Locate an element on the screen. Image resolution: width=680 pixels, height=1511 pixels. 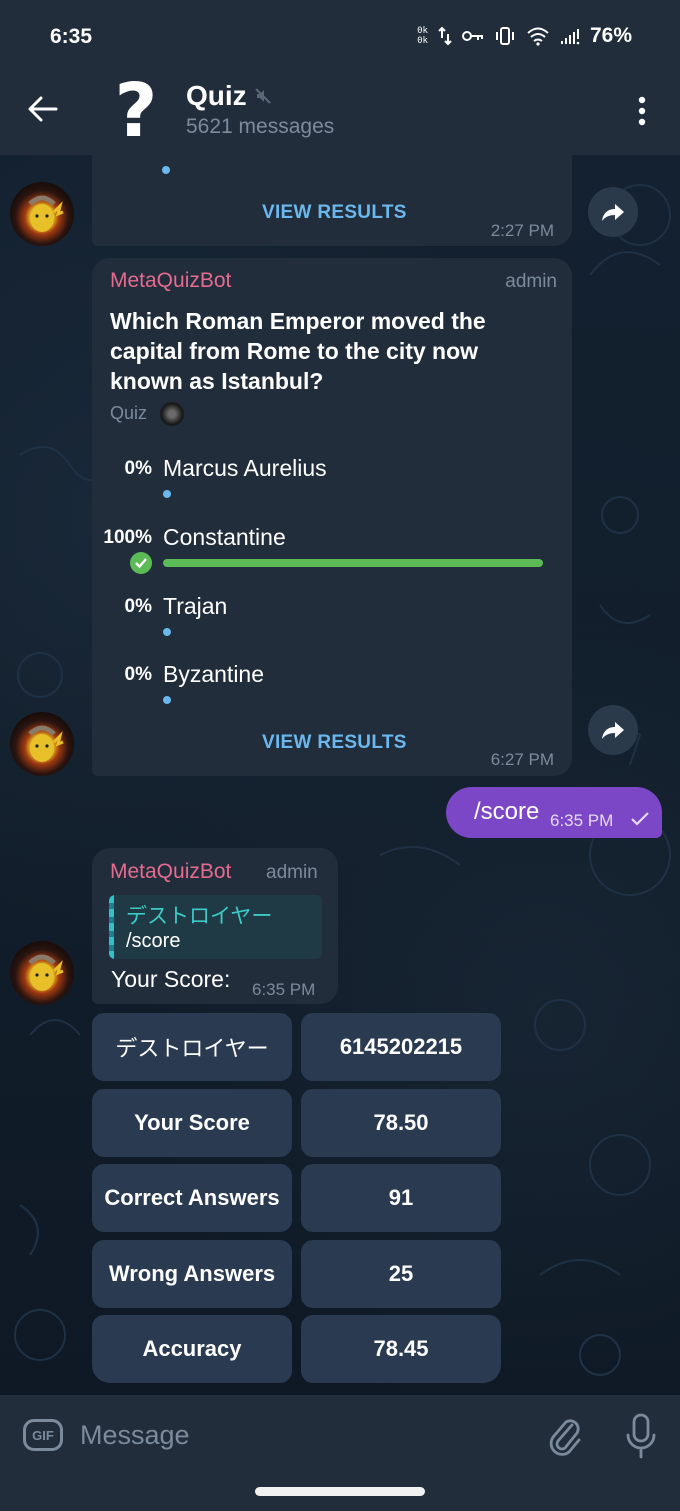
wifi-icon is located at coordinates (538, 36).